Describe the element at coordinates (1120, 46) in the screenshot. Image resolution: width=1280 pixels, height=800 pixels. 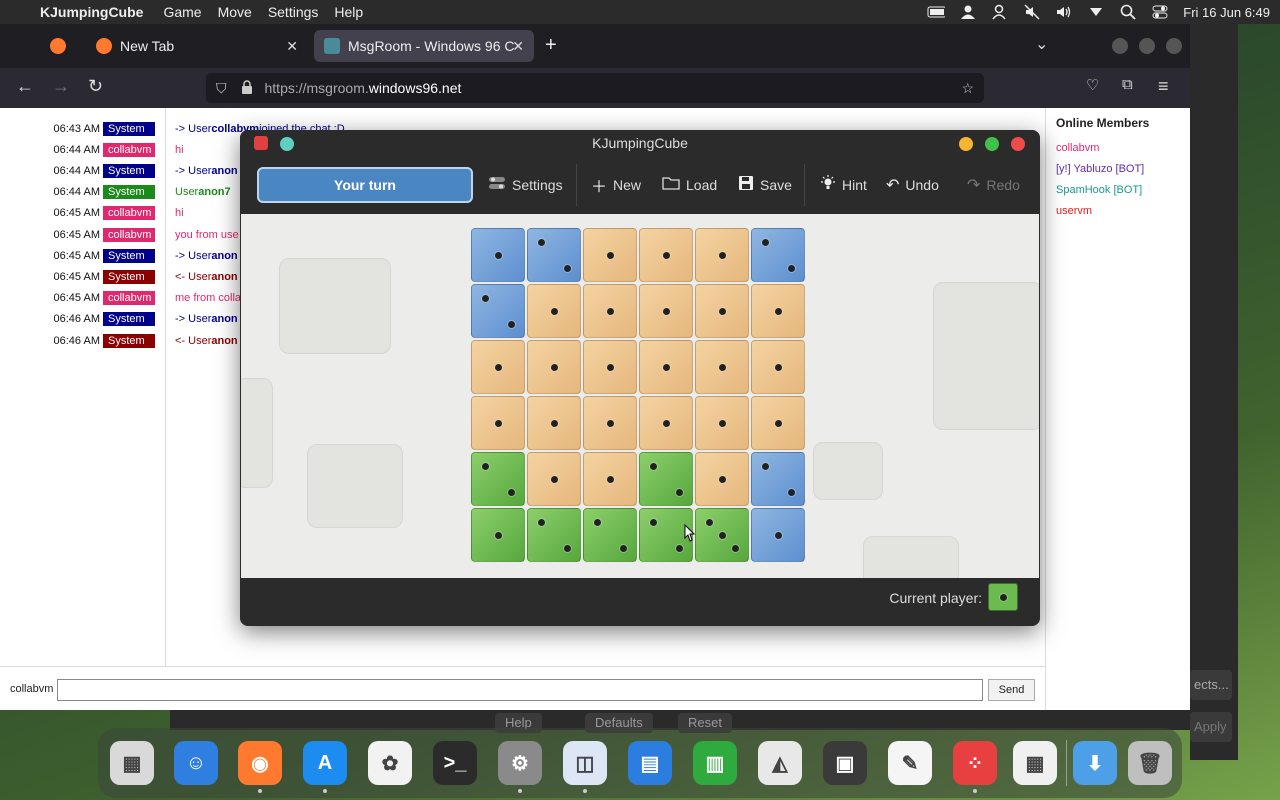
I see `window-close-dot` at that location.